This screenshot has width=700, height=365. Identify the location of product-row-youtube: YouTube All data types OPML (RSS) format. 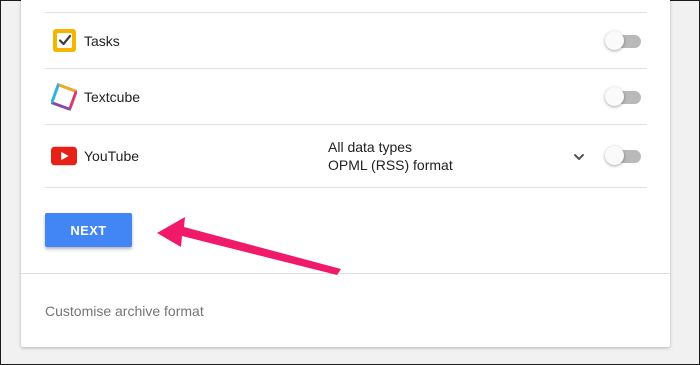
(346, 156).